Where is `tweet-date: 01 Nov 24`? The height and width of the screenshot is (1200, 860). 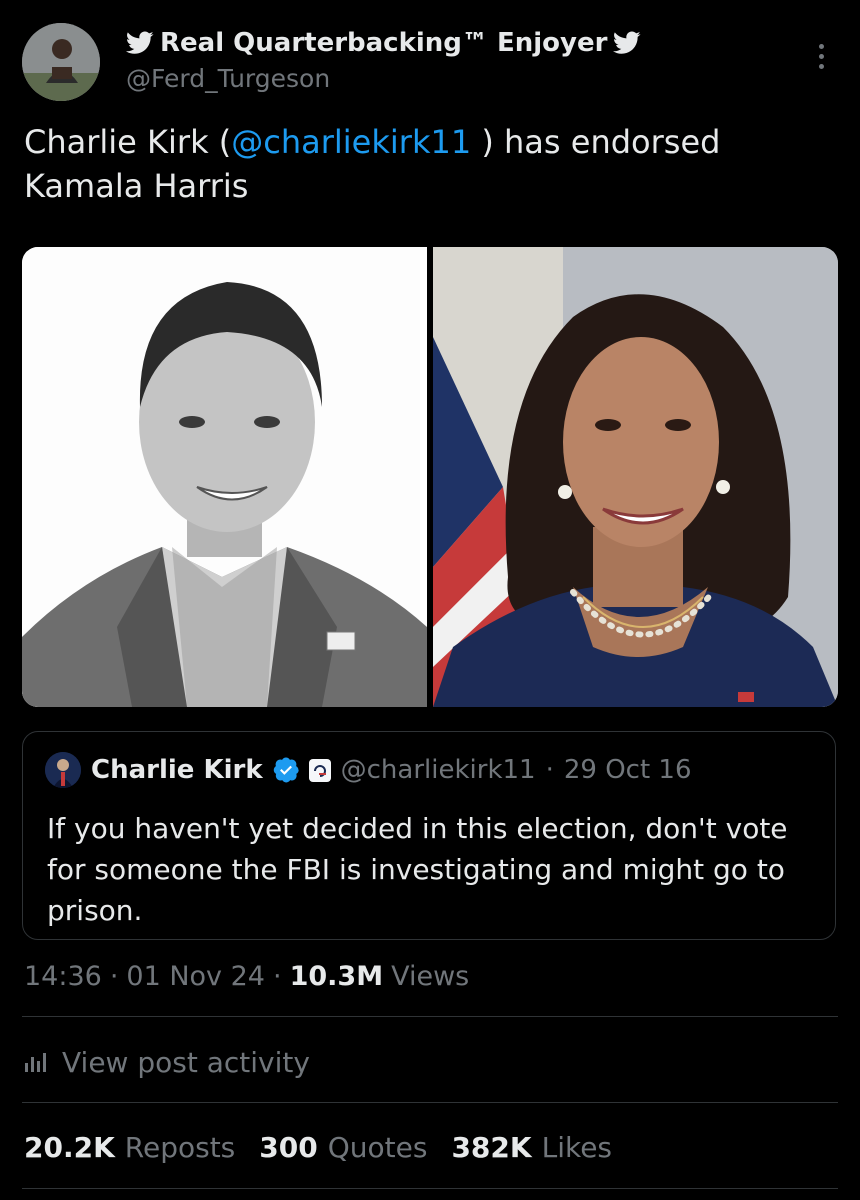 tweet-date: 01 Nov 24 is located at coordinates (195, 976).